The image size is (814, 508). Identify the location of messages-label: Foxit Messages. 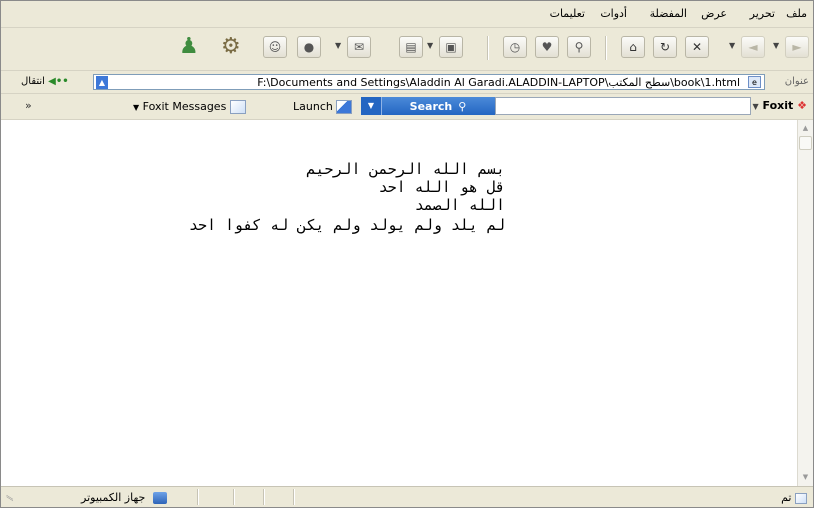
(184, 106).